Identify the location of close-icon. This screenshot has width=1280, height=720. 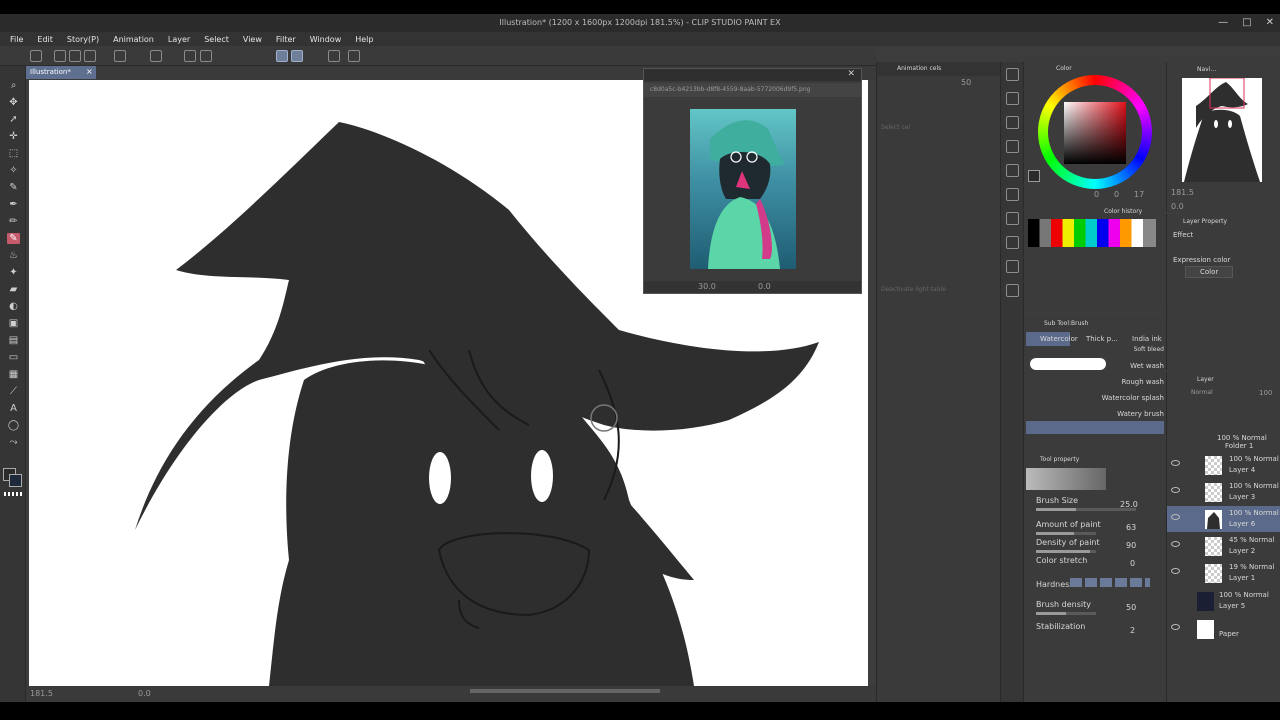
(1012, 146).